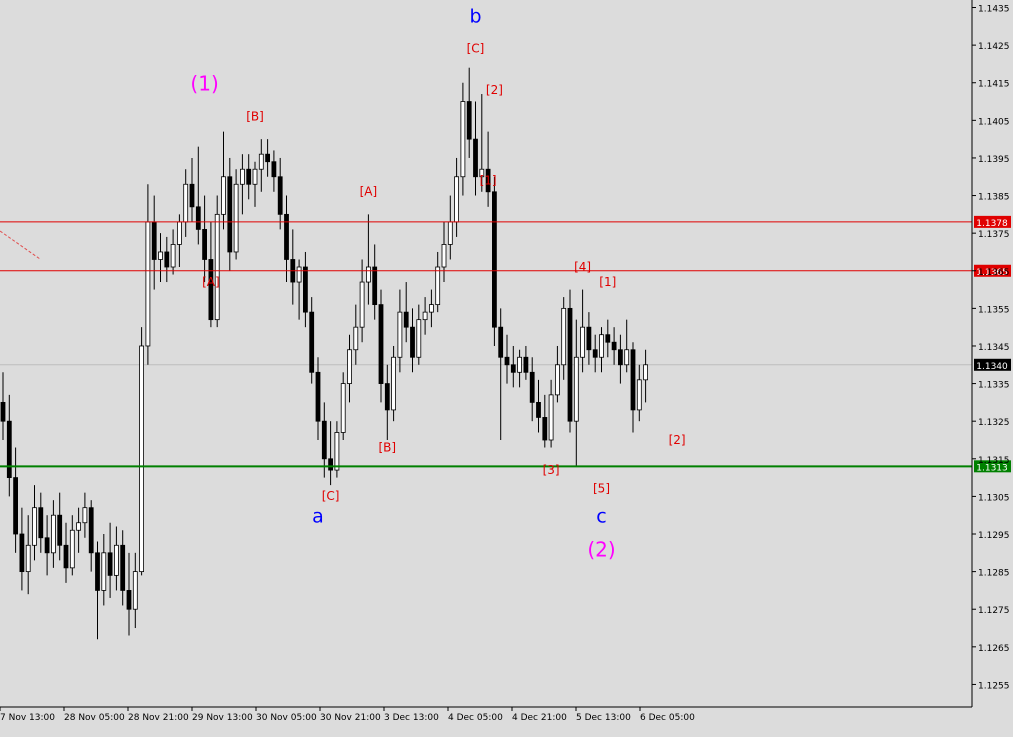 Image resolution: width=1013 pixels, height=737 pixels. Describe the element at coordinates (994, 47) in the screenshot. I see `y-tick-label: 1.1425` at that location.